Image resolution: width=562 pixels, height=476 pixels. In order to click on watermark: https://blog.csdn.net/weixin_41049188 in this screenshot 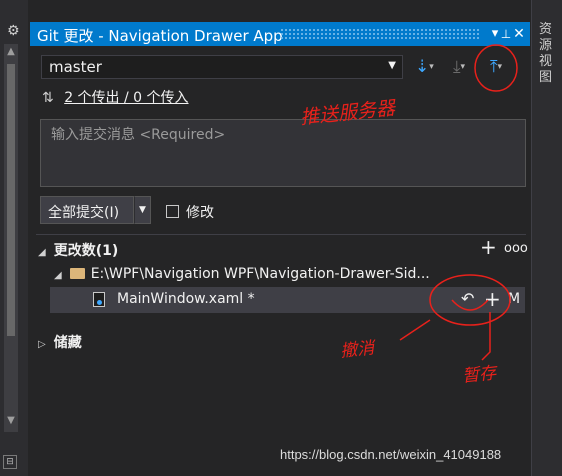, I will do `click(391, 454)`.